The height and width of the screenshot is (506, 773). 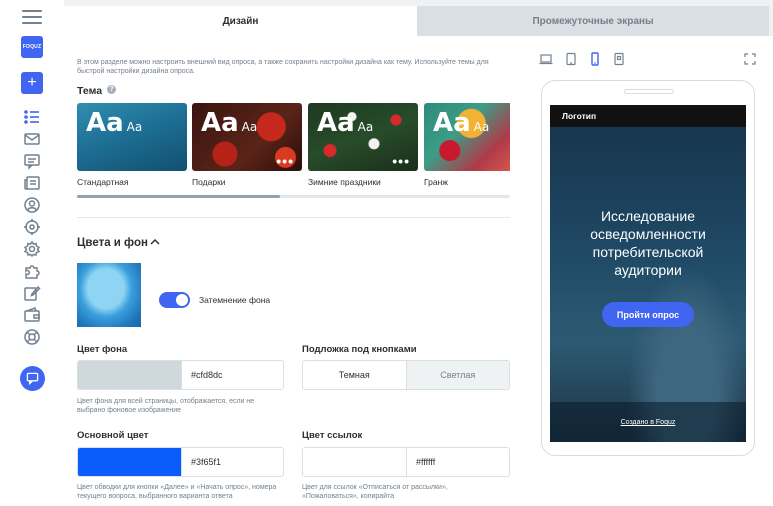 What do you see at coordinates (648, 314) in the screenshot?
I see `start-survey-button: Пройти опрос` at bounding box center [648, 314].